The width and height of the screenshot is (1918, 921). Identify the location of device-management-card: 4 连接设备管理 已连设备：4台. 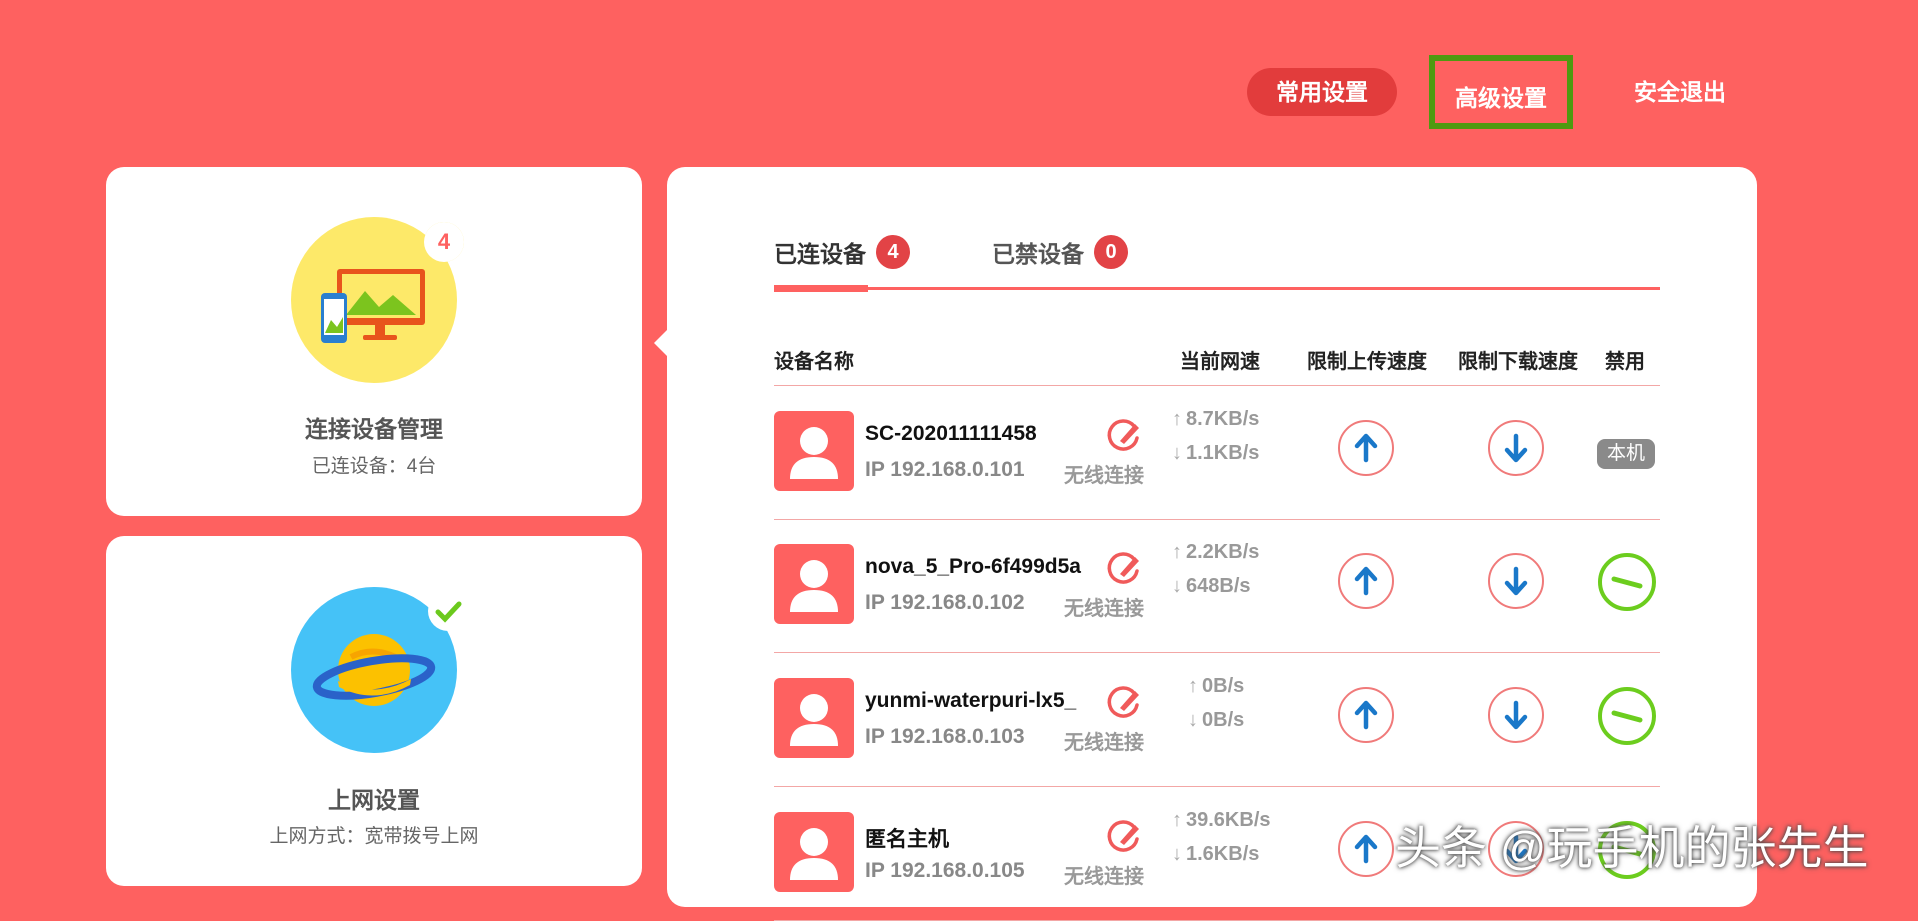
(374, 341).